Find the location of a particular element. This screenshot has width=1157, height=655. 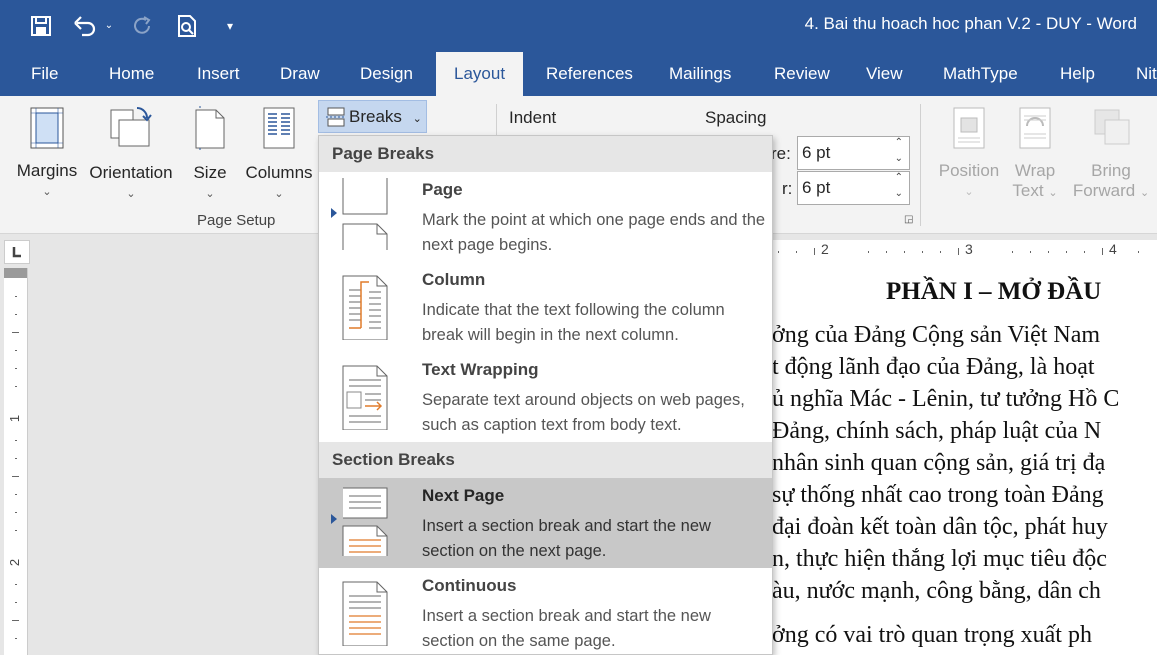

bring-forward-label-1: Bring is located at coordinates (1111, 170).